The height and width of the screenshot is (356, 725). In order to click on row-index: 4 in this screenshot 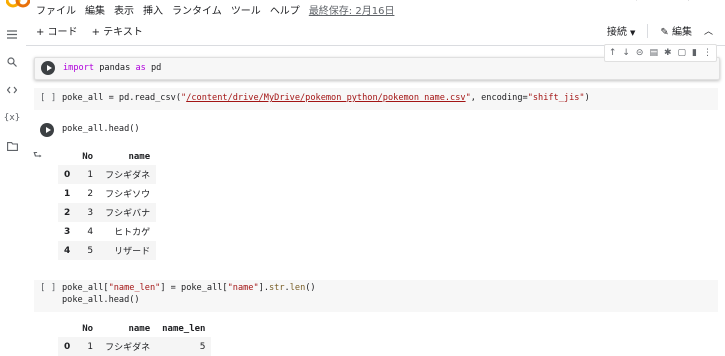, I will do `click(67, 250)`.